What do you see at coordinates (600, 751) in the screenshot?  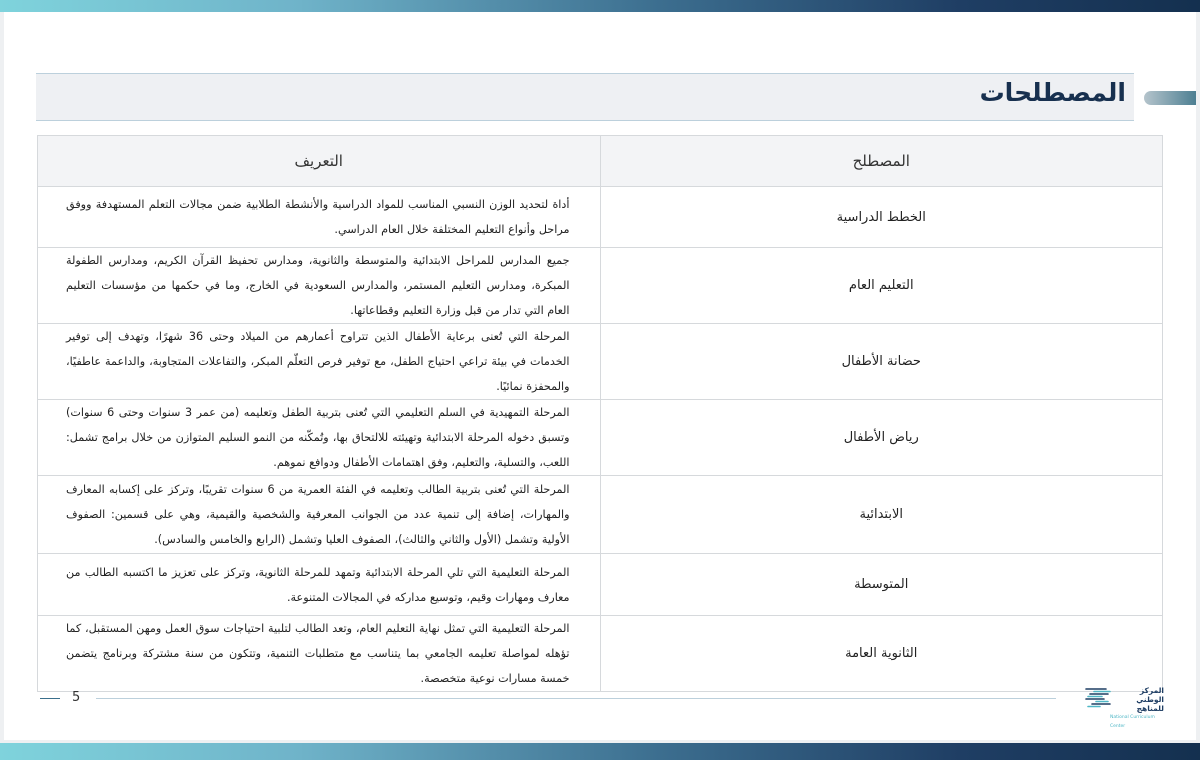 I see `bottom-decorative-band` at bounding box center [600, 751].